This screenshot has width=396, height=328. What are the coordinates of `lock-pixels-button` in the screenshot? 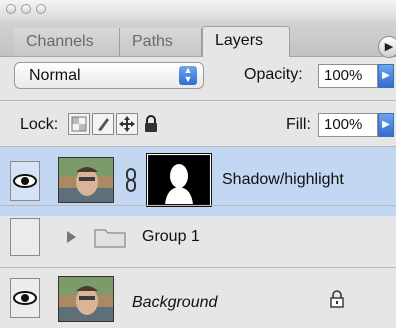 It's located at (103, 124).